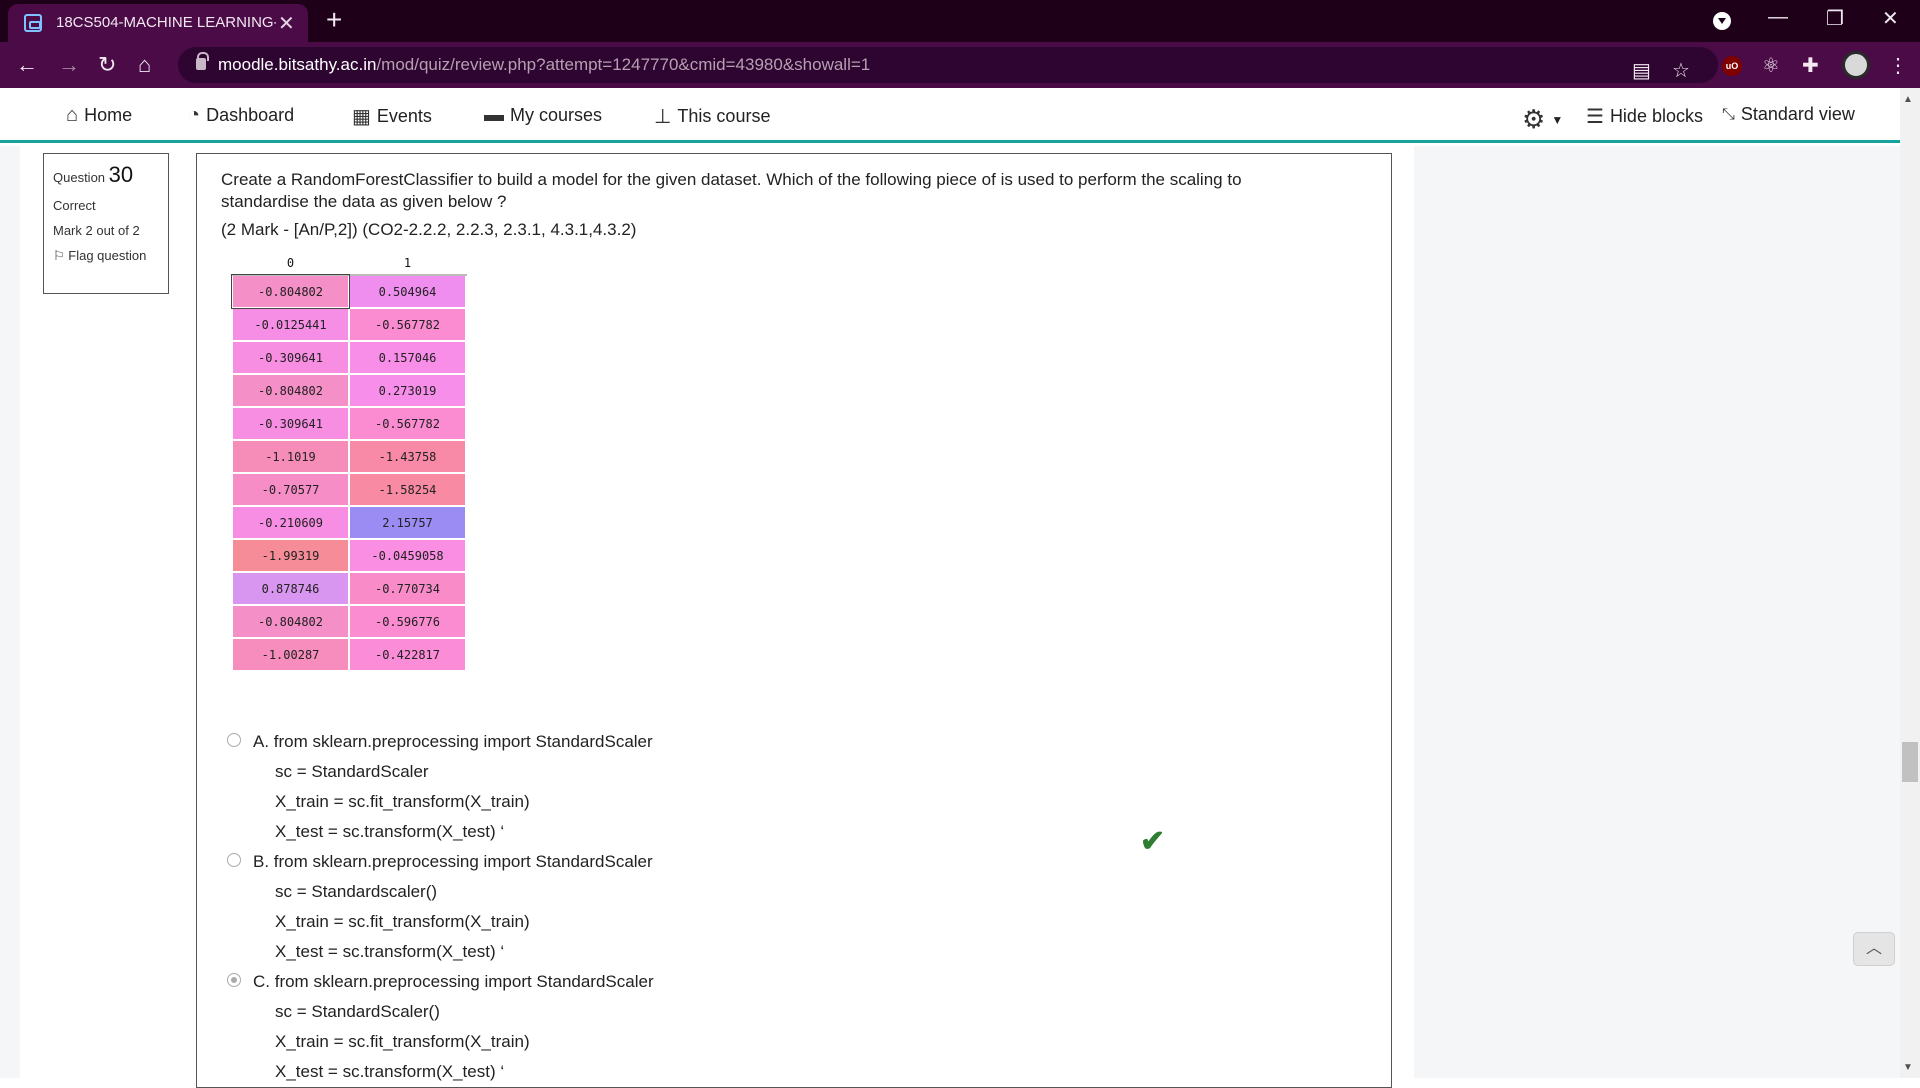 The width and height of the screenshot is (1920, 1088). What do you see at coordinates (392, 116) in the screenshot?
I see `nav-events: ▦ Events` at bounding box center [392, 116].